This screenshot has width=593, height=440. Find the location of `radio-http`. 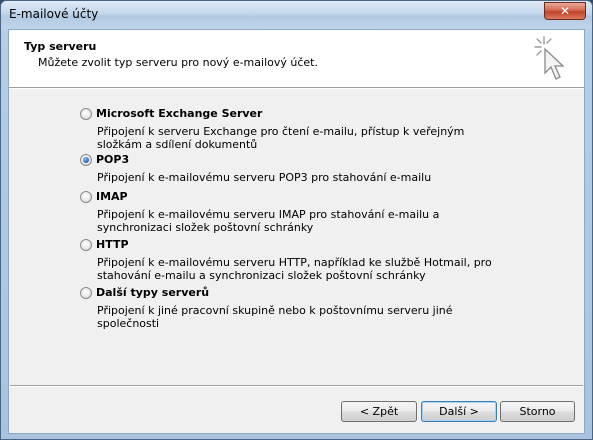

radio-http is located at coordinates (86, 245).